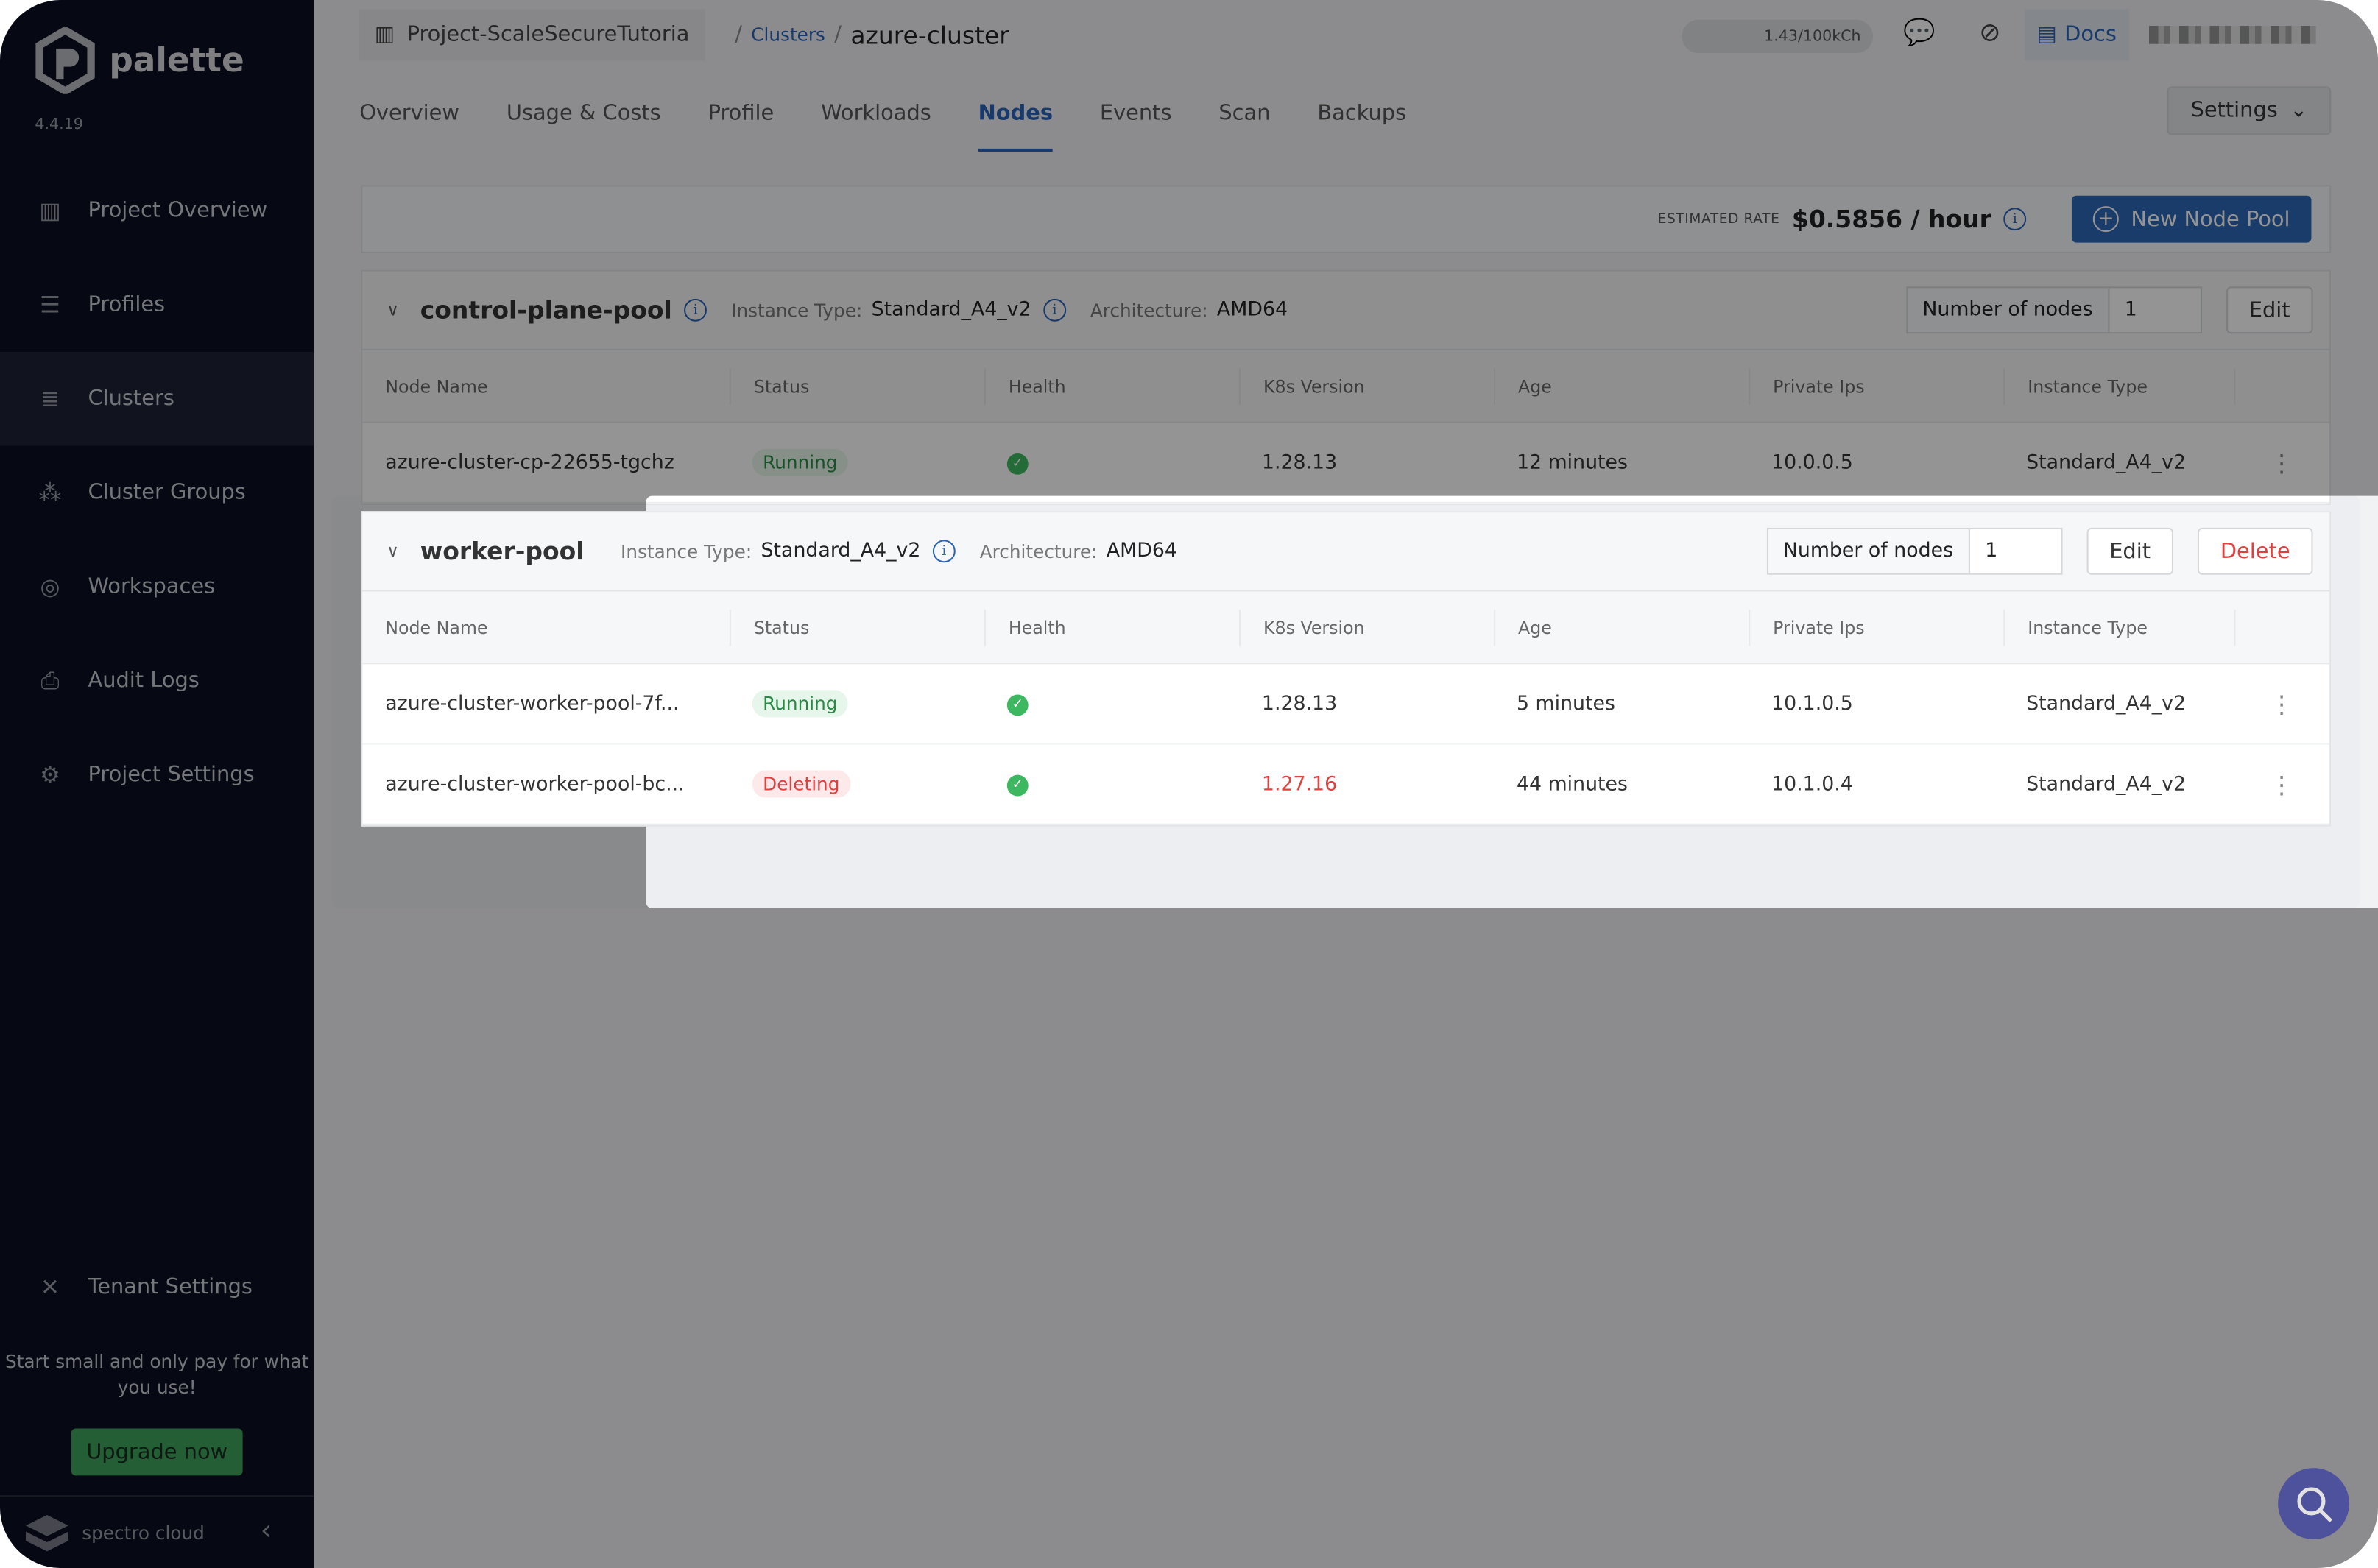 The image size is (2378, 1568). Describe the element at coordinates (65, 60) in the screenshot. I see `palette-logo-icon` at that location.